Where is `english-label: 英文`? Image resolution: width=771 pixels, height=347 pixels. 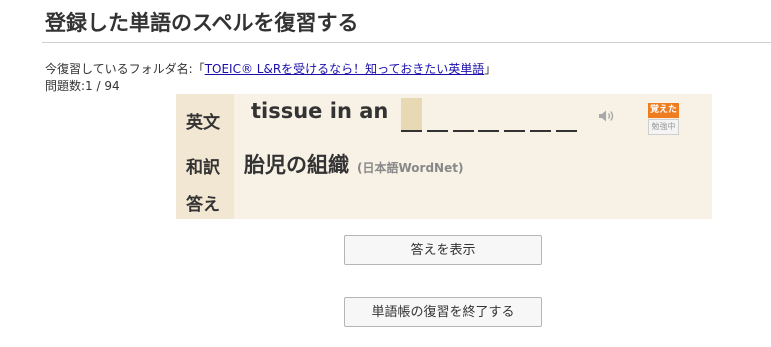 english-label: 英文 is located at coordinates (203, 123).